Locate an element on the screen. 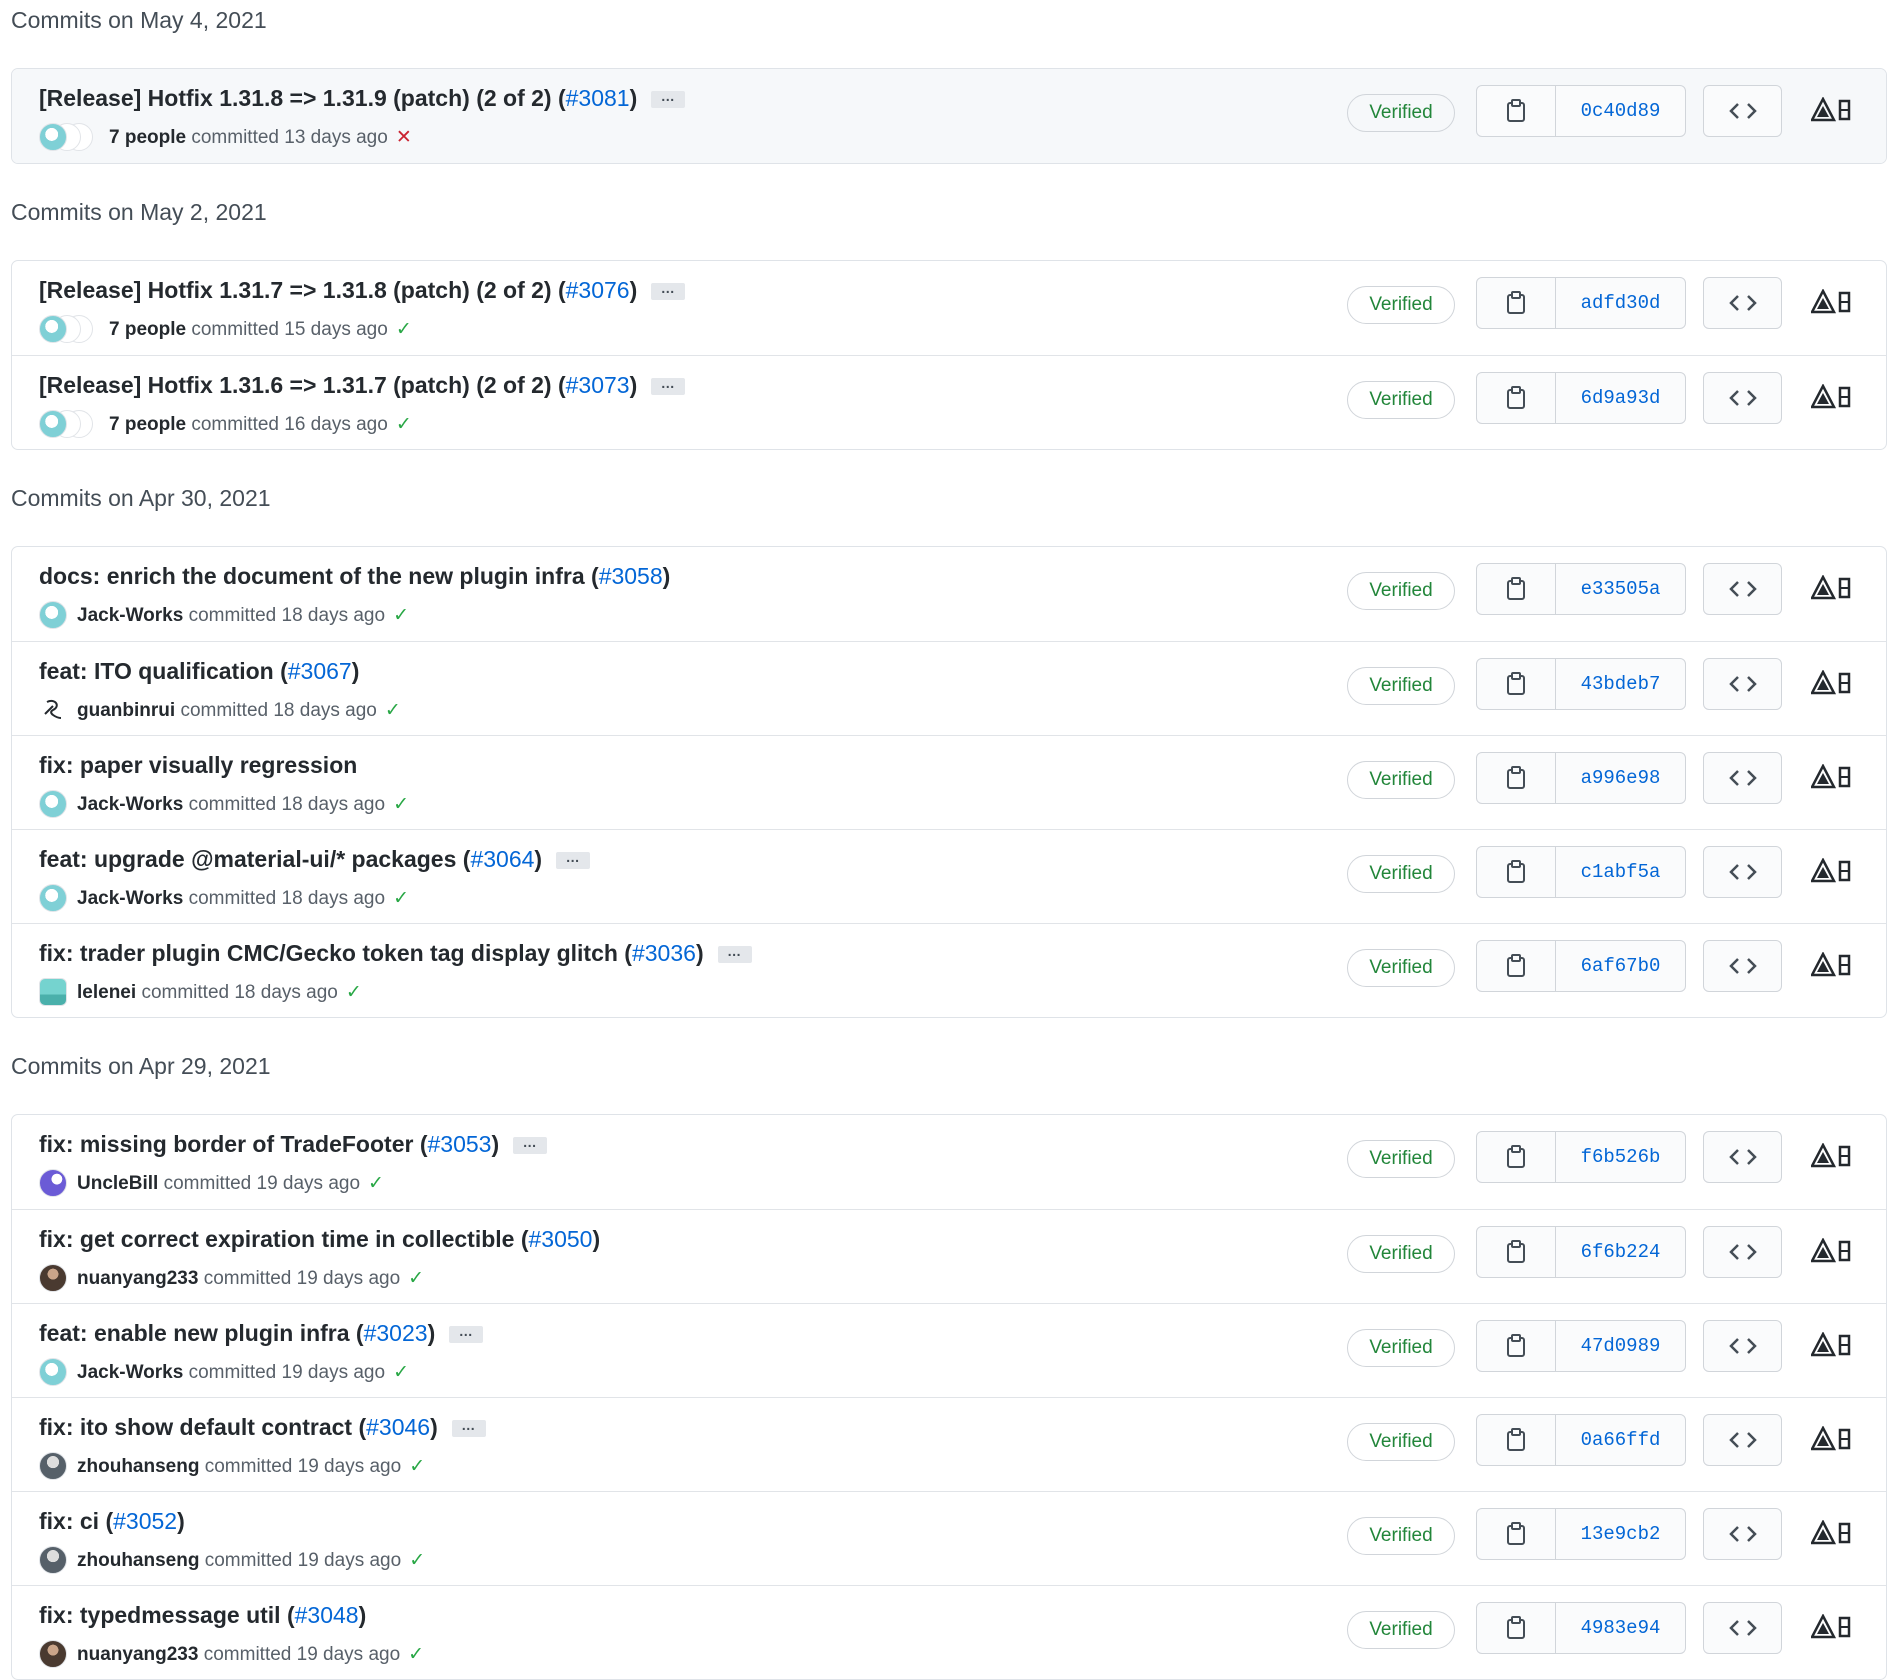 Image resolution: width=1904 pixels, height=1680 pixels. commit-sha-link: 6f6b224 is located at coordinates (1620, 1252).